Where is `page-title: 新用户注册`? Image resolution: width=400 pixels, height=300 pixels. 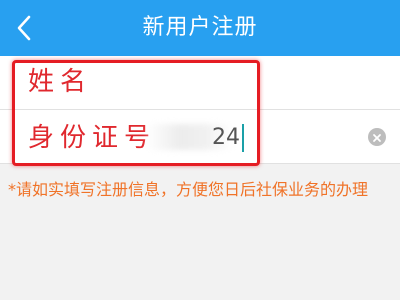
page-title: 新用户注册 is located at coordinates (200, 27).